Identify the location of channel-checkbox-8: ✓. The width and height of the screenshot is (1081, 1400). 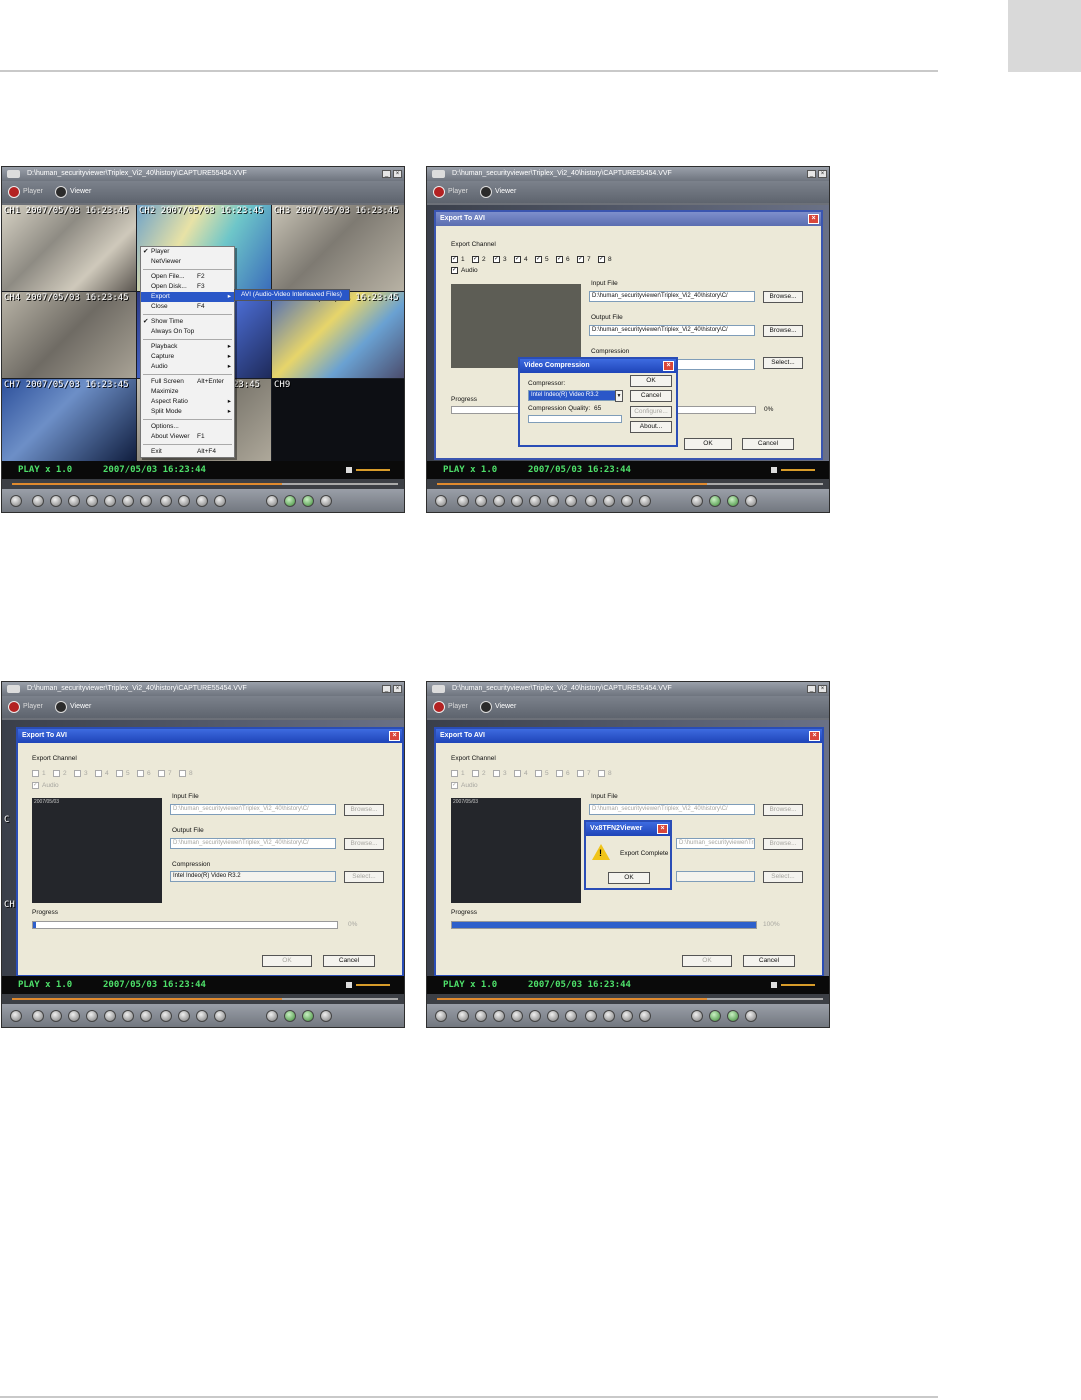
(601, 259).